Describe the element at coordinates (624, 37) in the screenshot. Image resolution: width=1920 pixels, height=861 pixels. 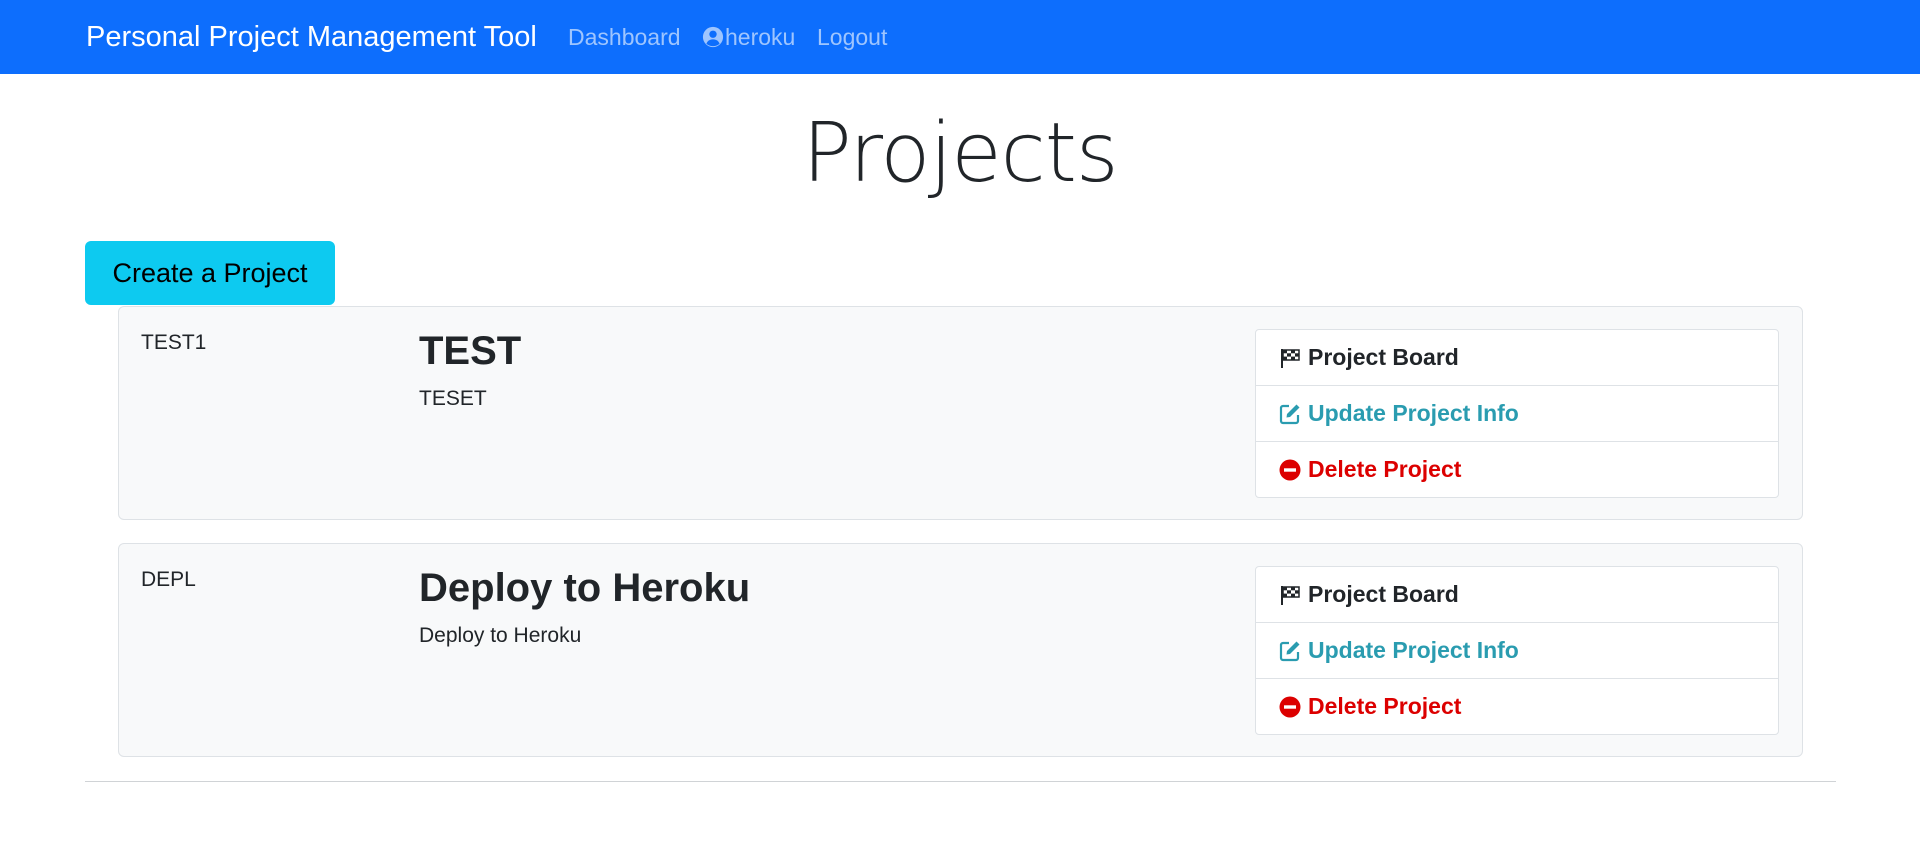
I see `nav-dashboard-link: Dashboard` at that location.